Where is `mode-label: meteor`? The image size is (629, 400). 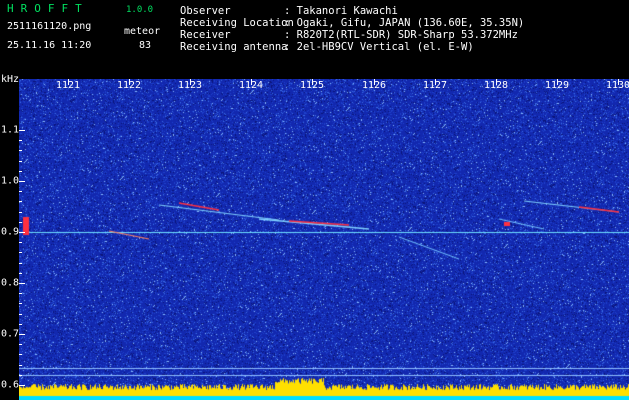
mode-label: meteor is located at coordinates (142, 31).